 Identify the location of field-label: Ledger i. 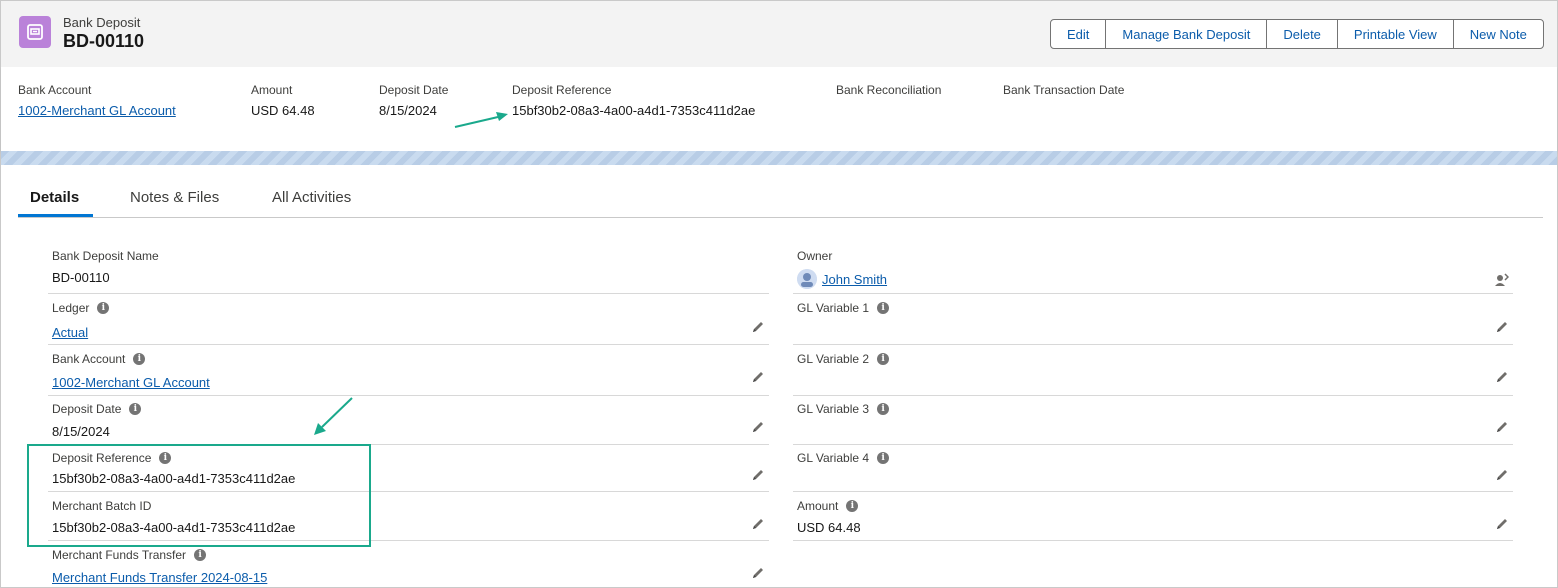
(81, 308).